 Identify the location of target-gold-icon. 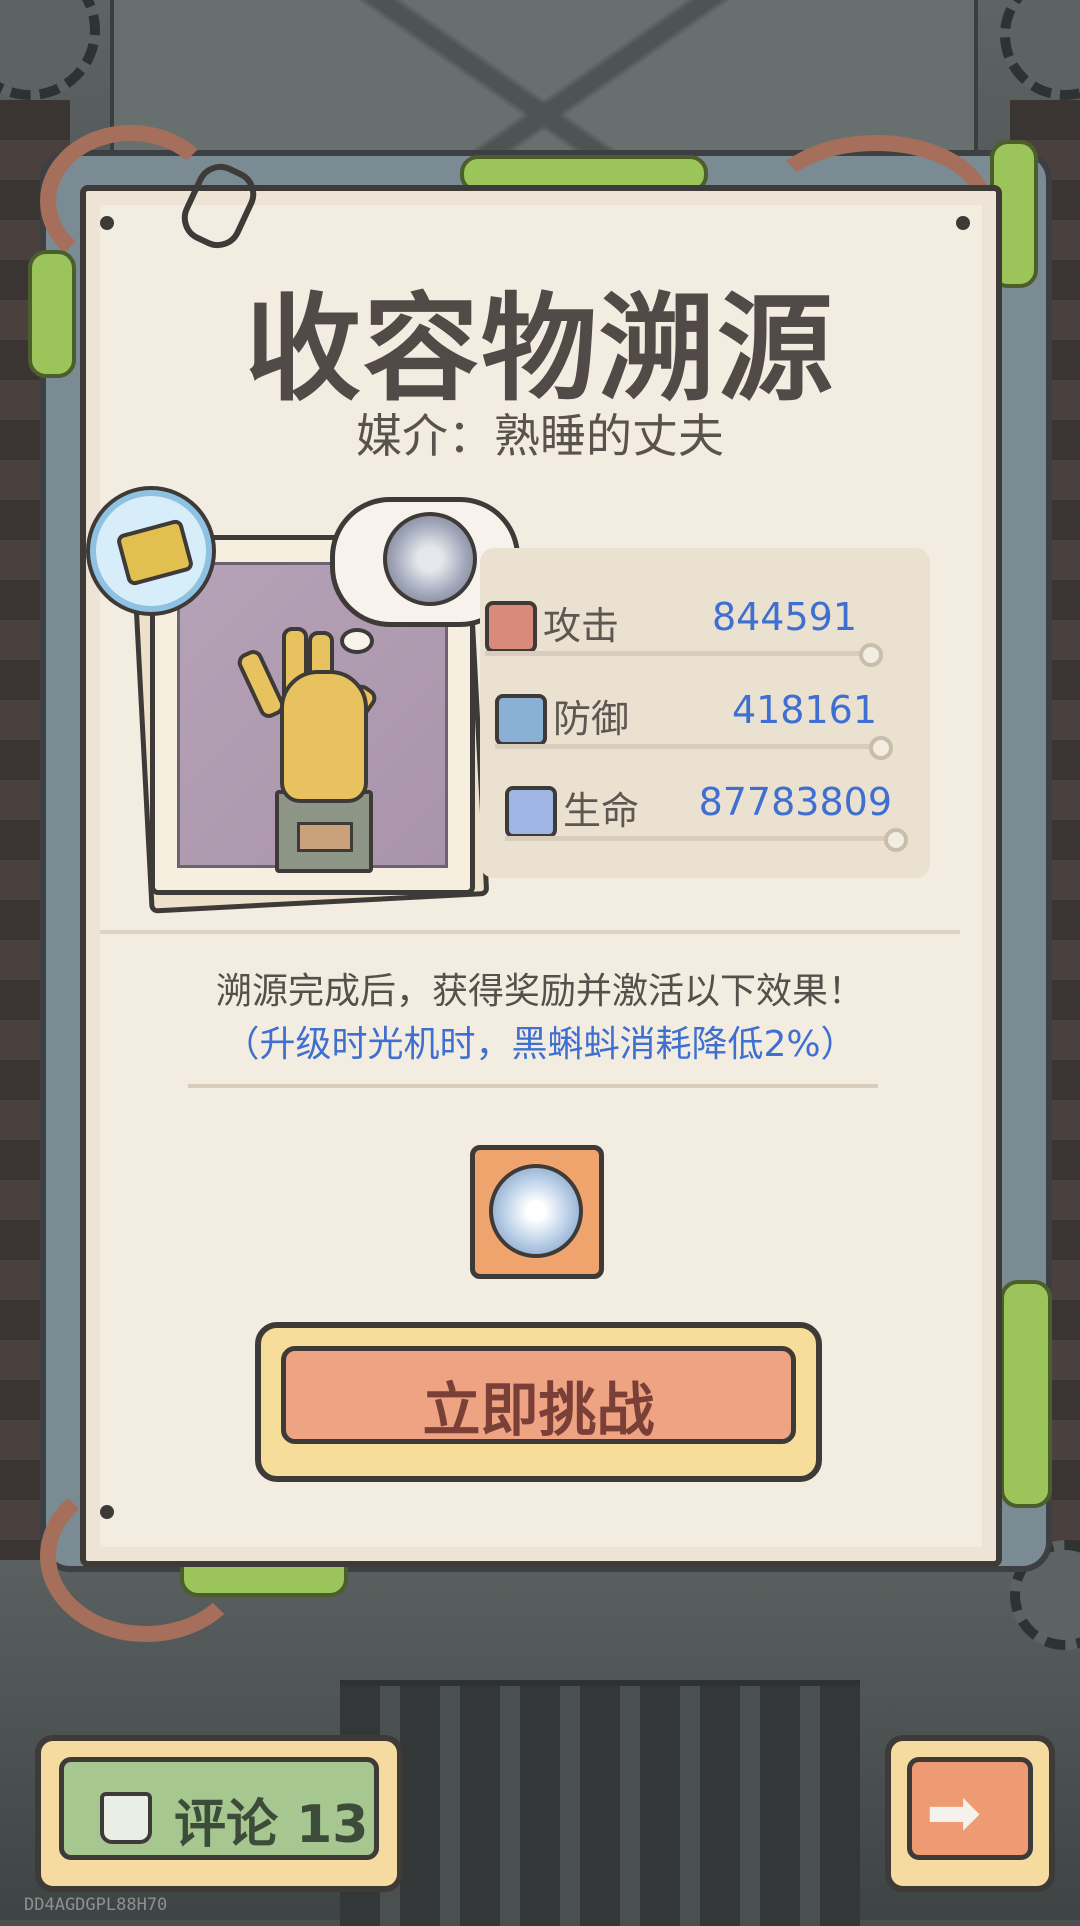
(151, 551).